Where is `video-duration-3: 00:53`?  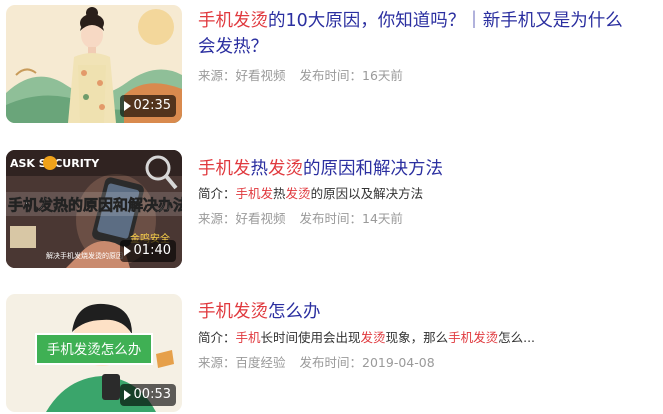
video-duration-3: 00:53 is located at coordinates (147, 395).